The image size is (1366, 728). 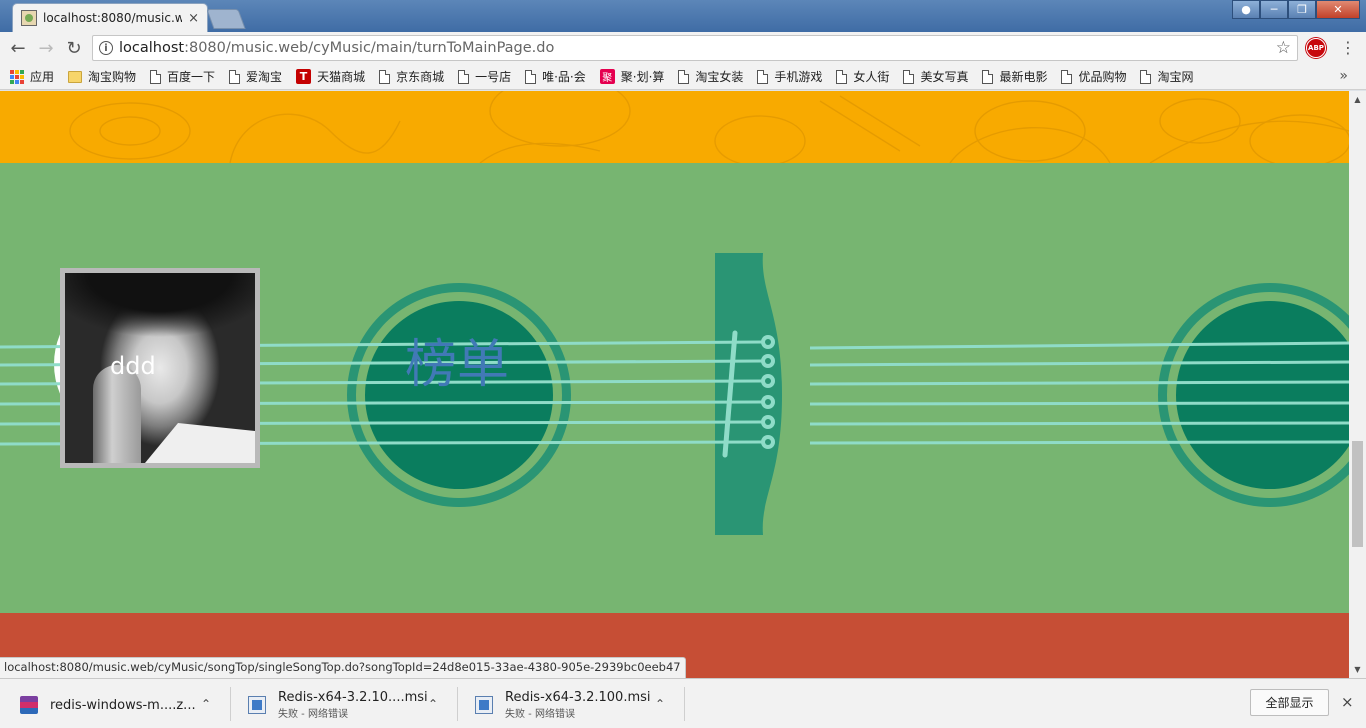 I want to click on adblock-plus-icon: ABP, so click(x=1316, y=48).